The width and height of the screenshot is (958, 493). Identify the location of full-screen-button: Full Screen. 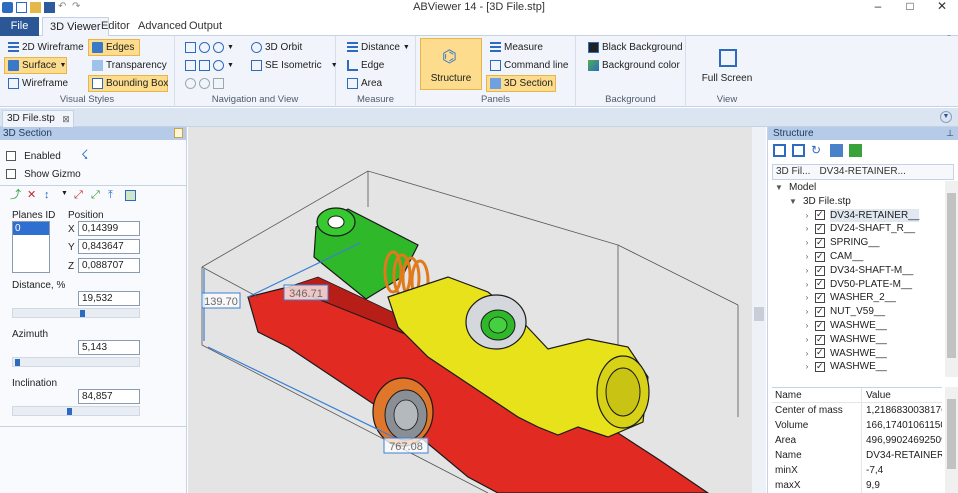
(727, 64).